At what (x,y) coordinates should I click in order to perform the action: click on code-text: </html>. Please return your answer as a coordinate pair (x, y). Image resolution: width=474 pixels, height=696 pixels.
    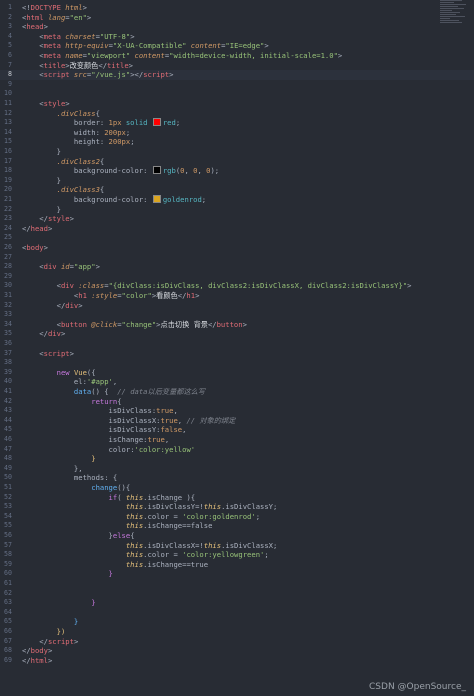
    Looking at the image, I should click on (37, 661).